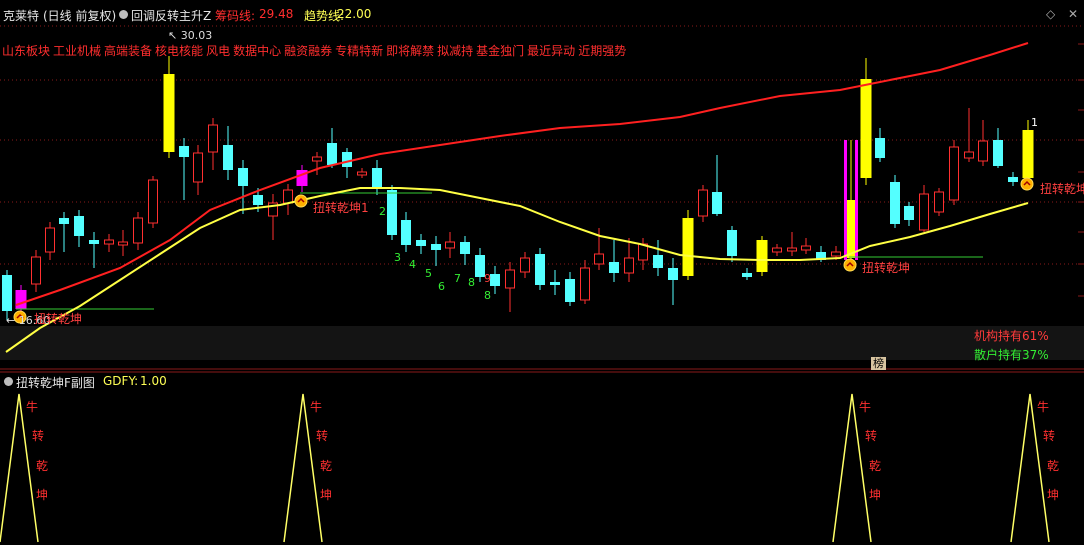  What do you see at coordinates (441, 286) in the screenshot?
I see `count-label: 6` at bounding box center [441, 286].